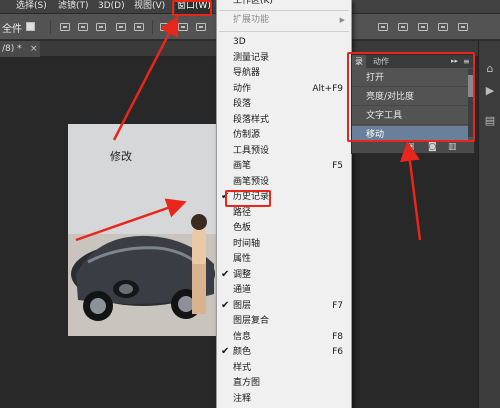 The image size is (500, 408). What do you see at coordinates (242, 336) in the screenshot?
I see `menu-item-label: 信息` at bounding box center [242, 336].